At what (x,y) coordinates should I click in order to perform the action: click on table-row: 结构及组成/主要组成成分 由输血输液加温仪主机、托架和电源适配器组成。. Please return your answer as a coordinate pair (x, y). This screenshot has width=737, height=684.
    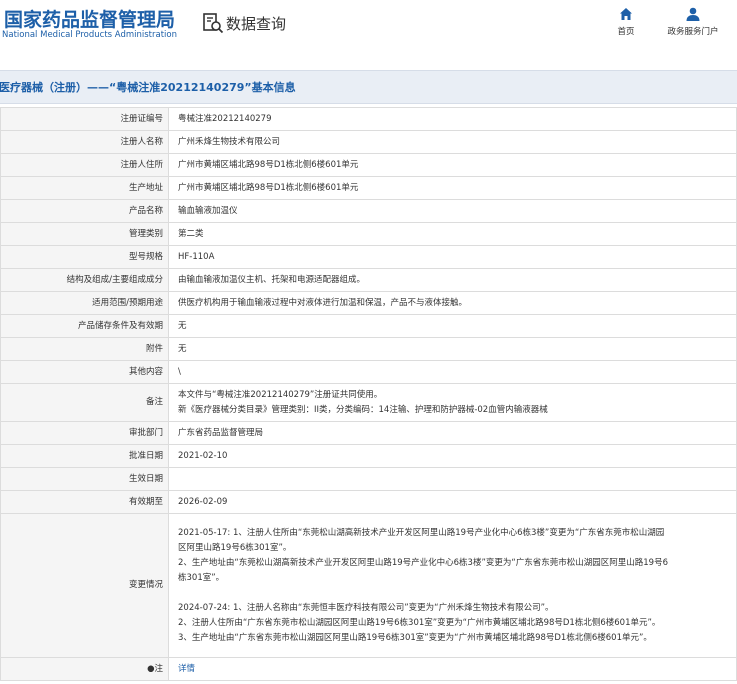
    Looking at the image, I should click on (368, 280).